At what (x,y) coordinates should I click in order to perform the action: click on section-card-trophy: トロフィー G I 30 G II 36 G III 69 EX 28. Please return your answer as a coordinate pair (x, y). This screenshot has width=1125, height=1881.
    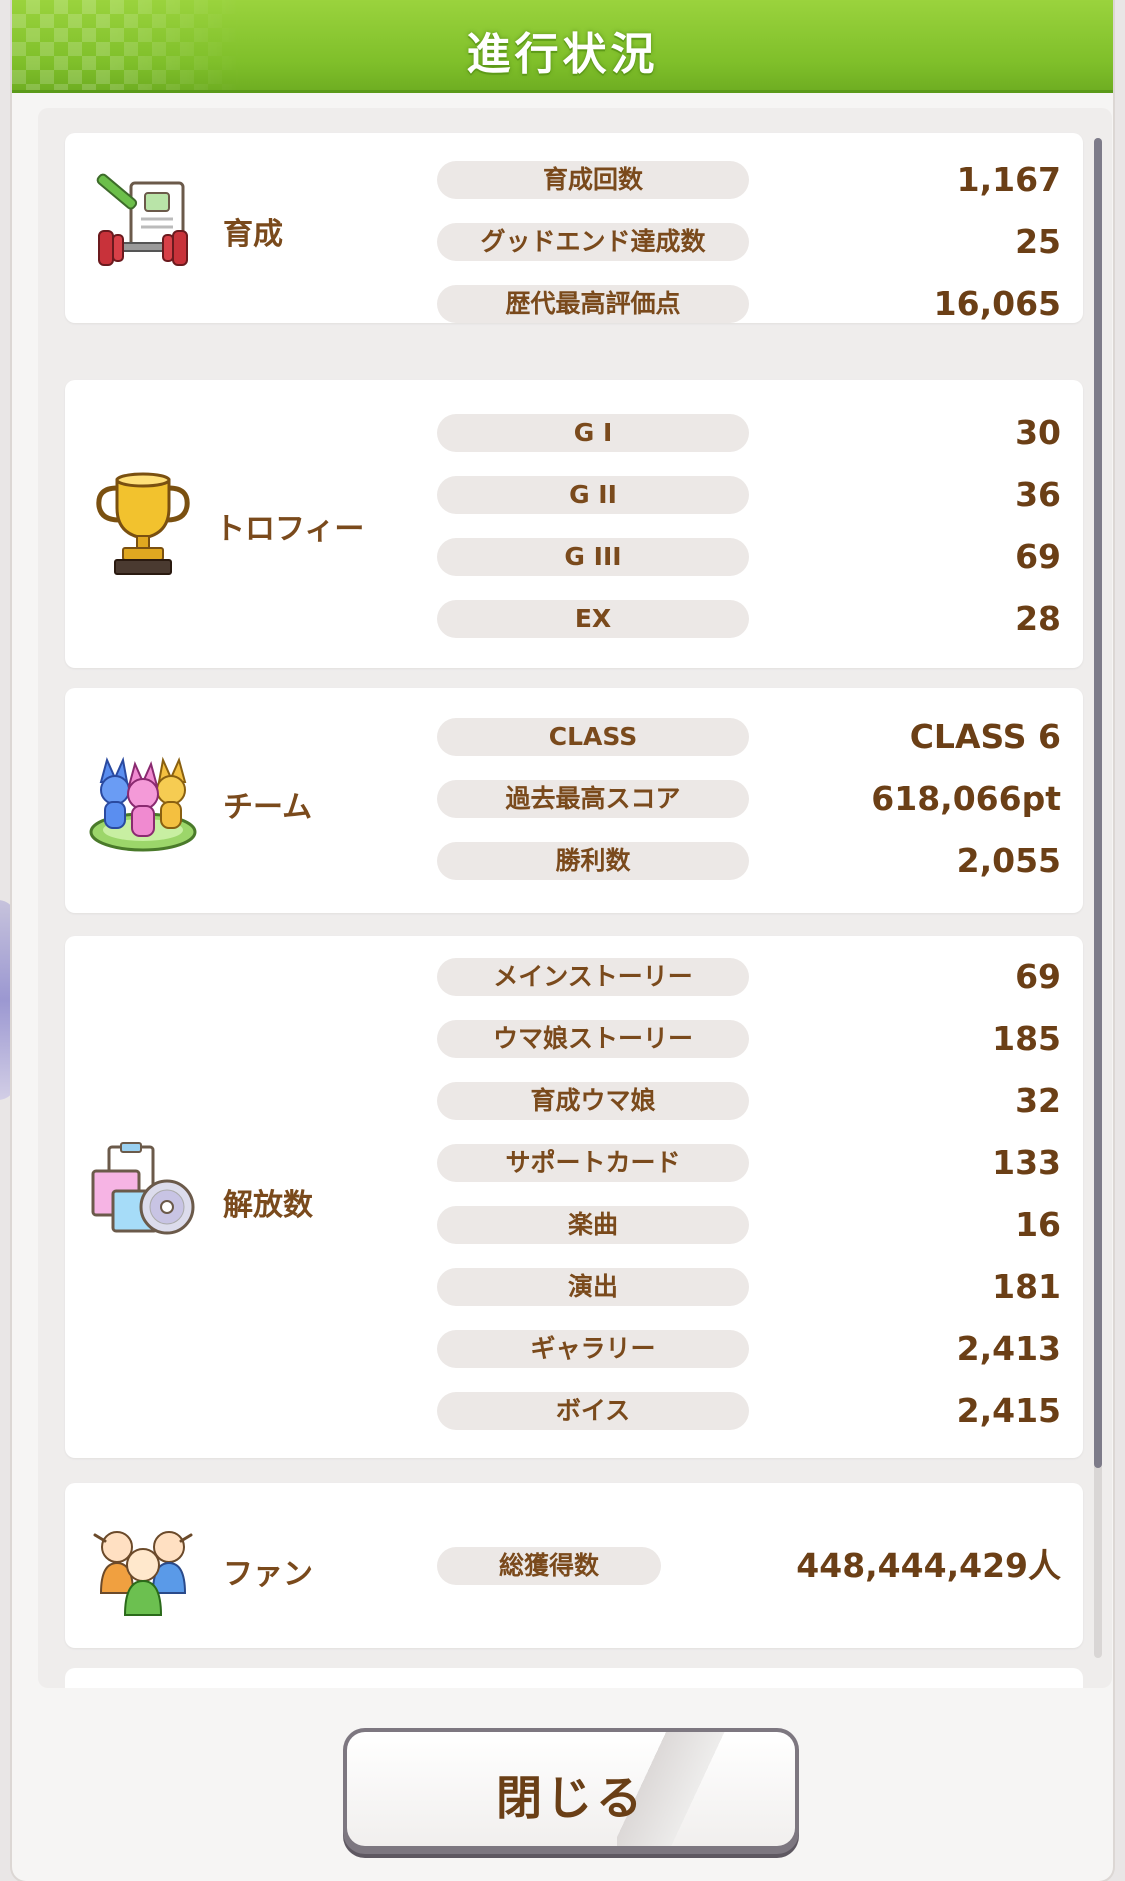
    Looking at the image, I should click on (574, 524).